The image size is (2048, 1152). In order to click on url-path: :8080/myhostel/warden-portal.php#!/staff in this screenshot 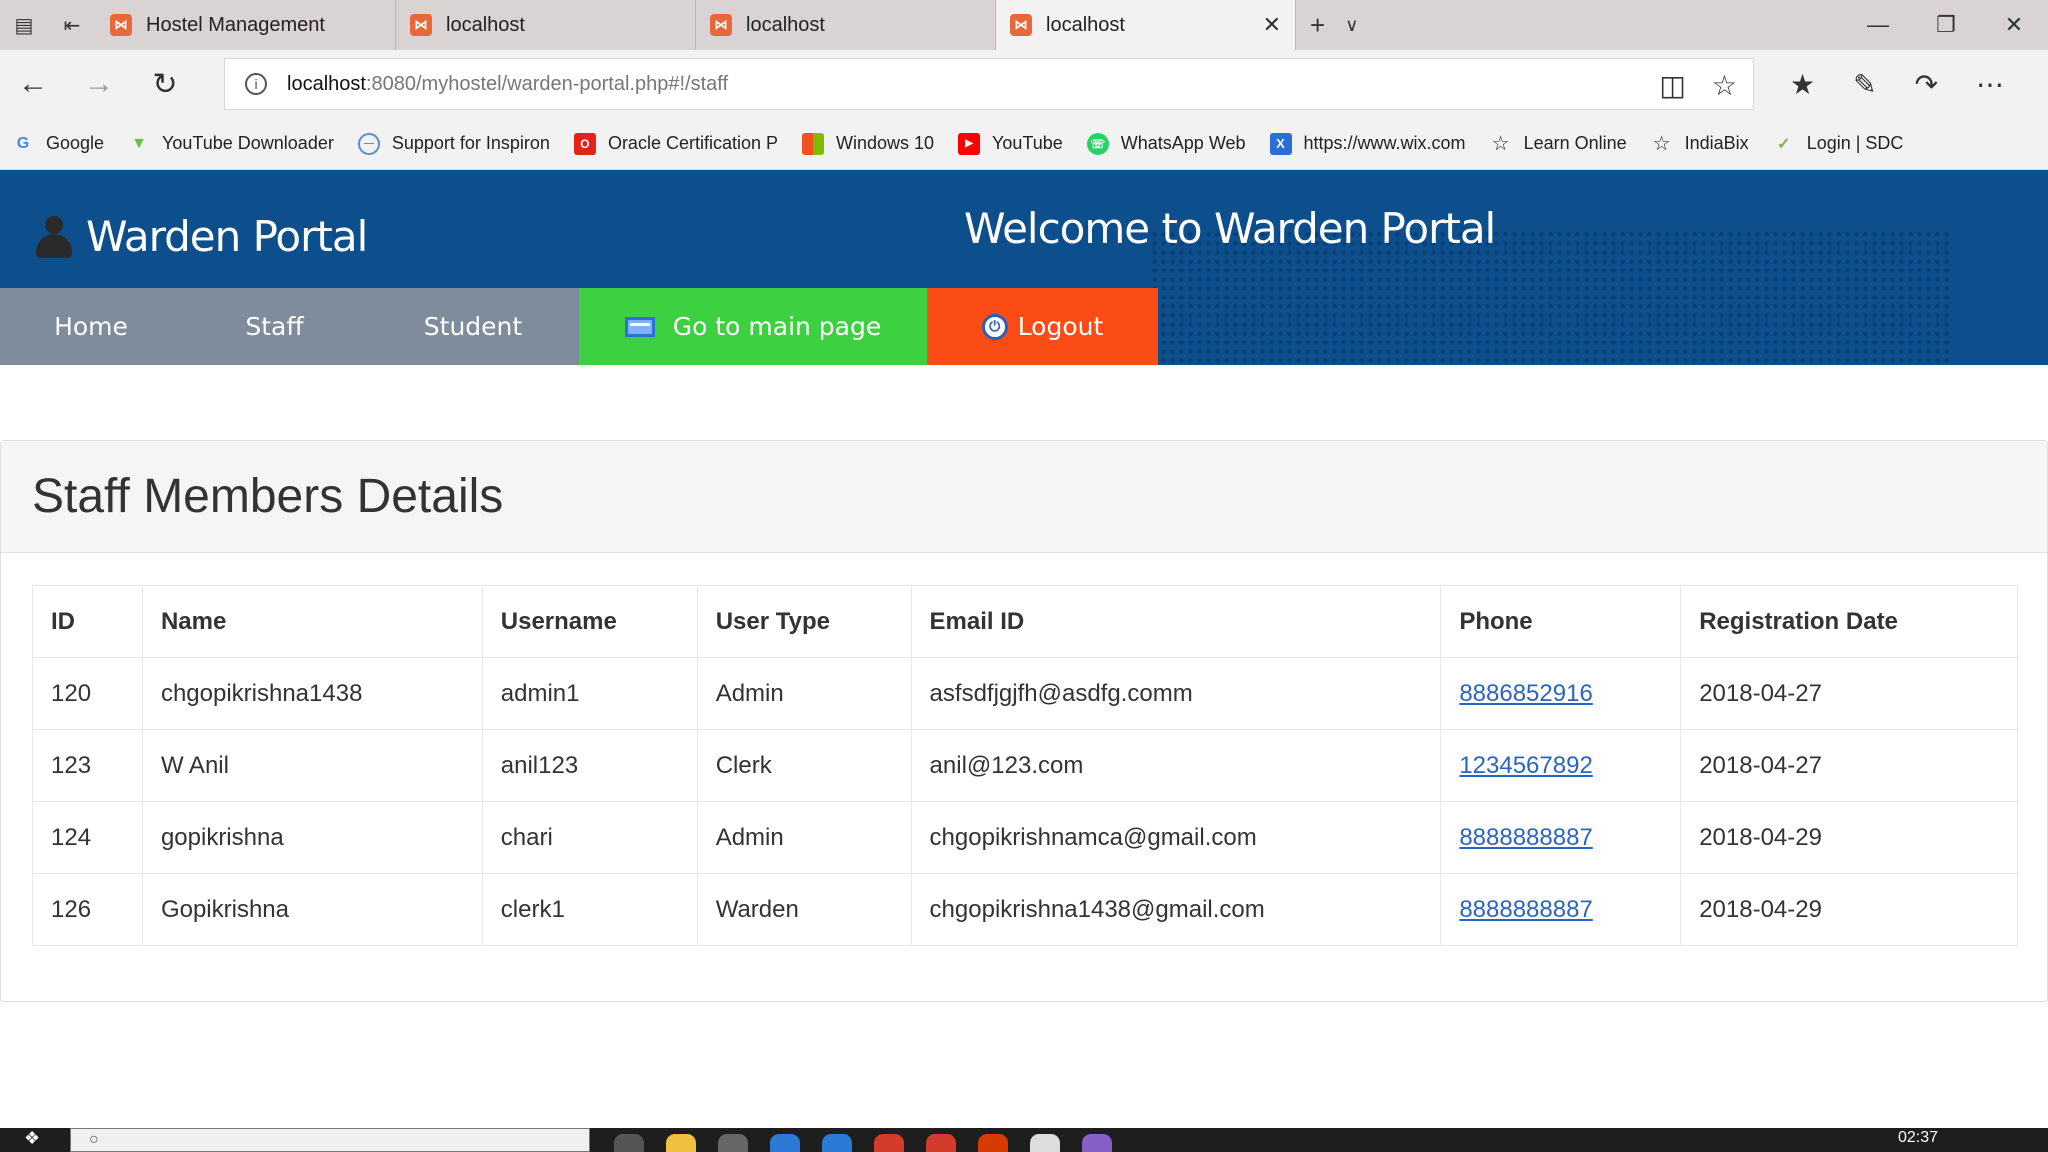, I will do `click(547, 83)`.